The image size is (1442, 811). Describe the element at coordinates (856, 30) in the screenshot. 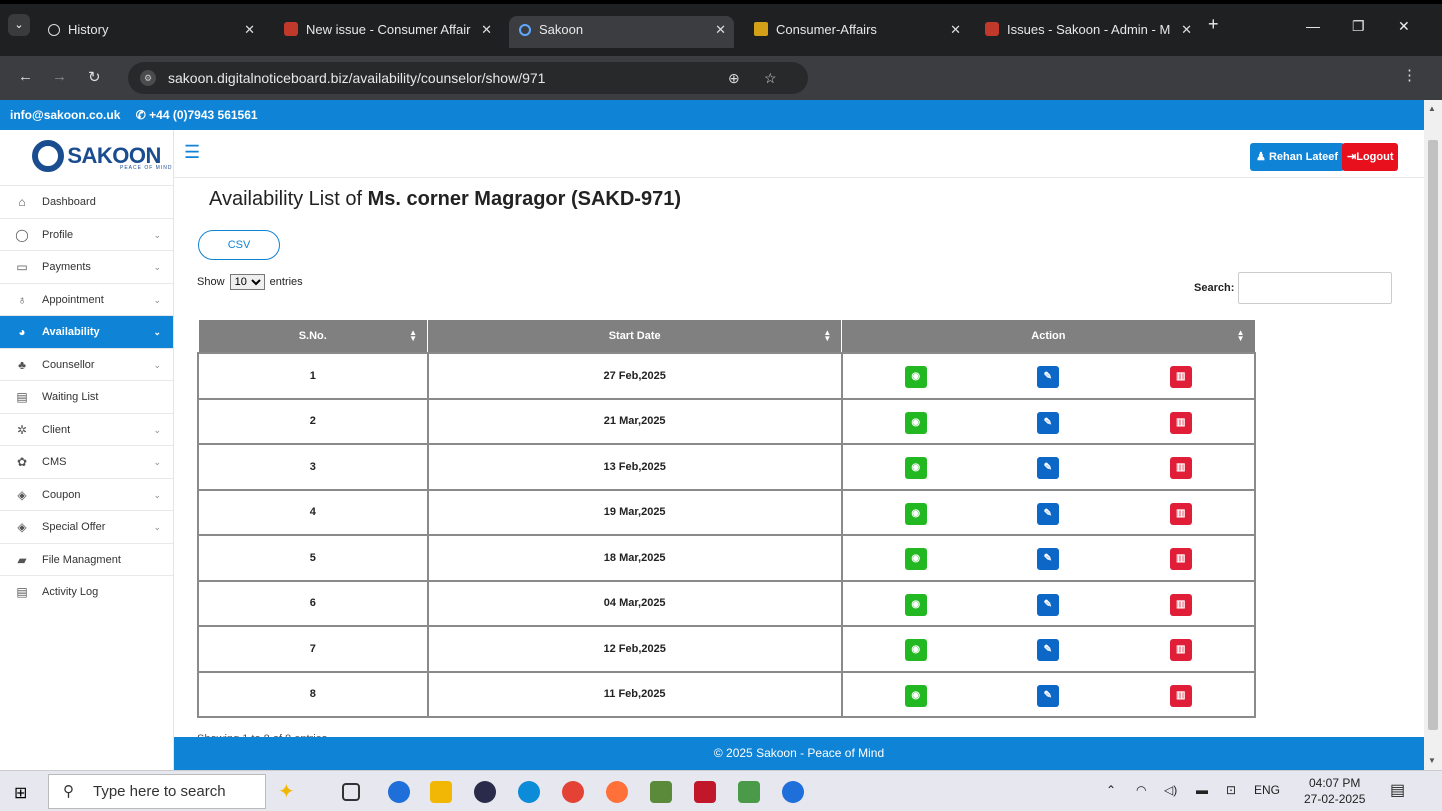

I see `tab-consumer-affairs: Consumer-Affairs ✕` at that location.